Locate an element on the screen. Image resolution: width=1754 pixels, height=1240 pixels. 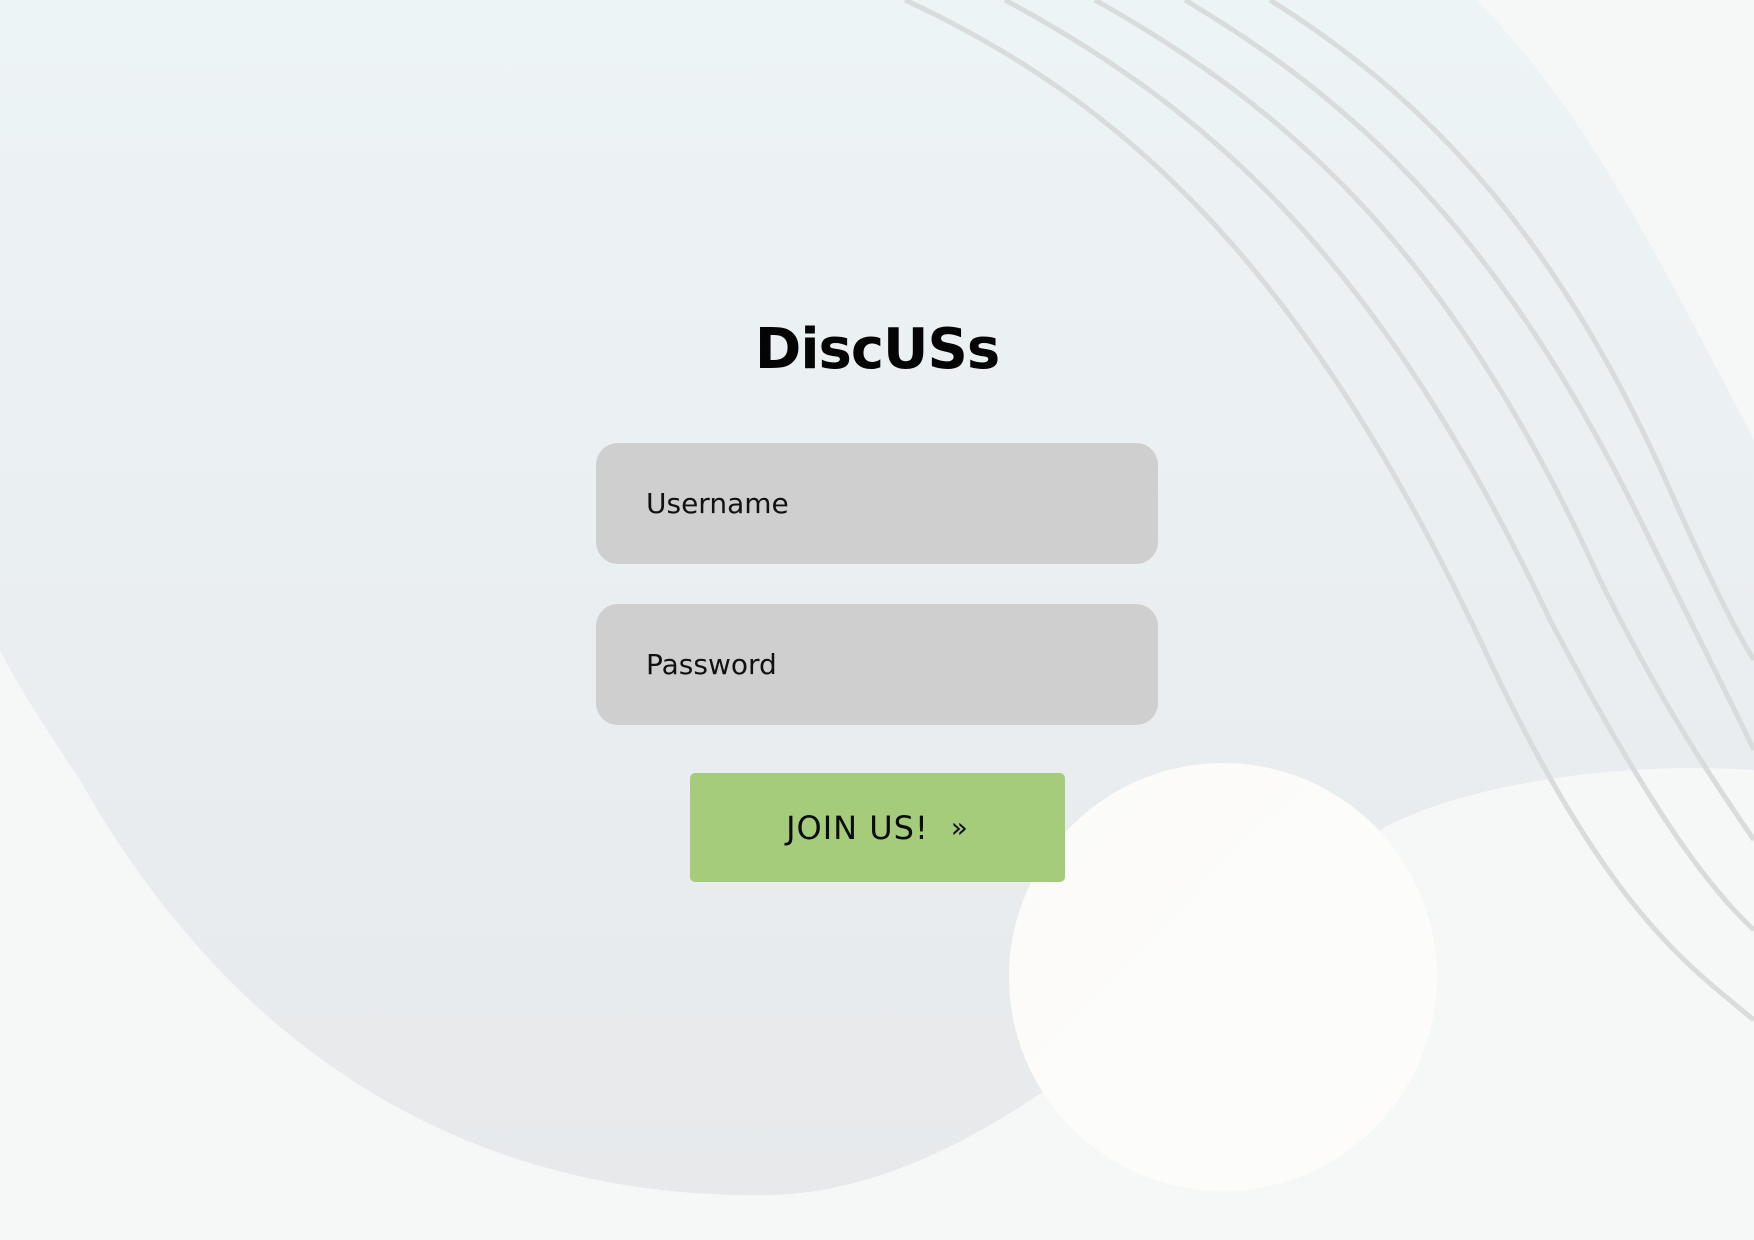
double-chevron-right-icon: » is located at coordinates (959, 827).